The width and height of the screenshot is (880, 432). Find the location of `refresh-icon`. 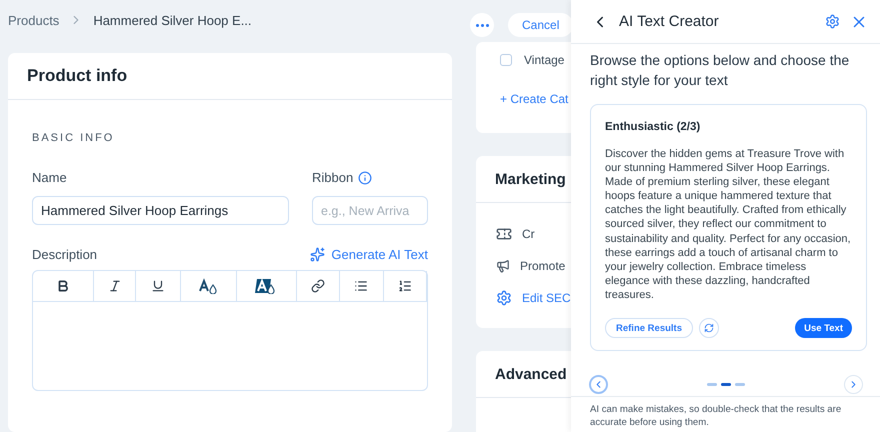

refresh-icon is located at coordinates (709, 328).